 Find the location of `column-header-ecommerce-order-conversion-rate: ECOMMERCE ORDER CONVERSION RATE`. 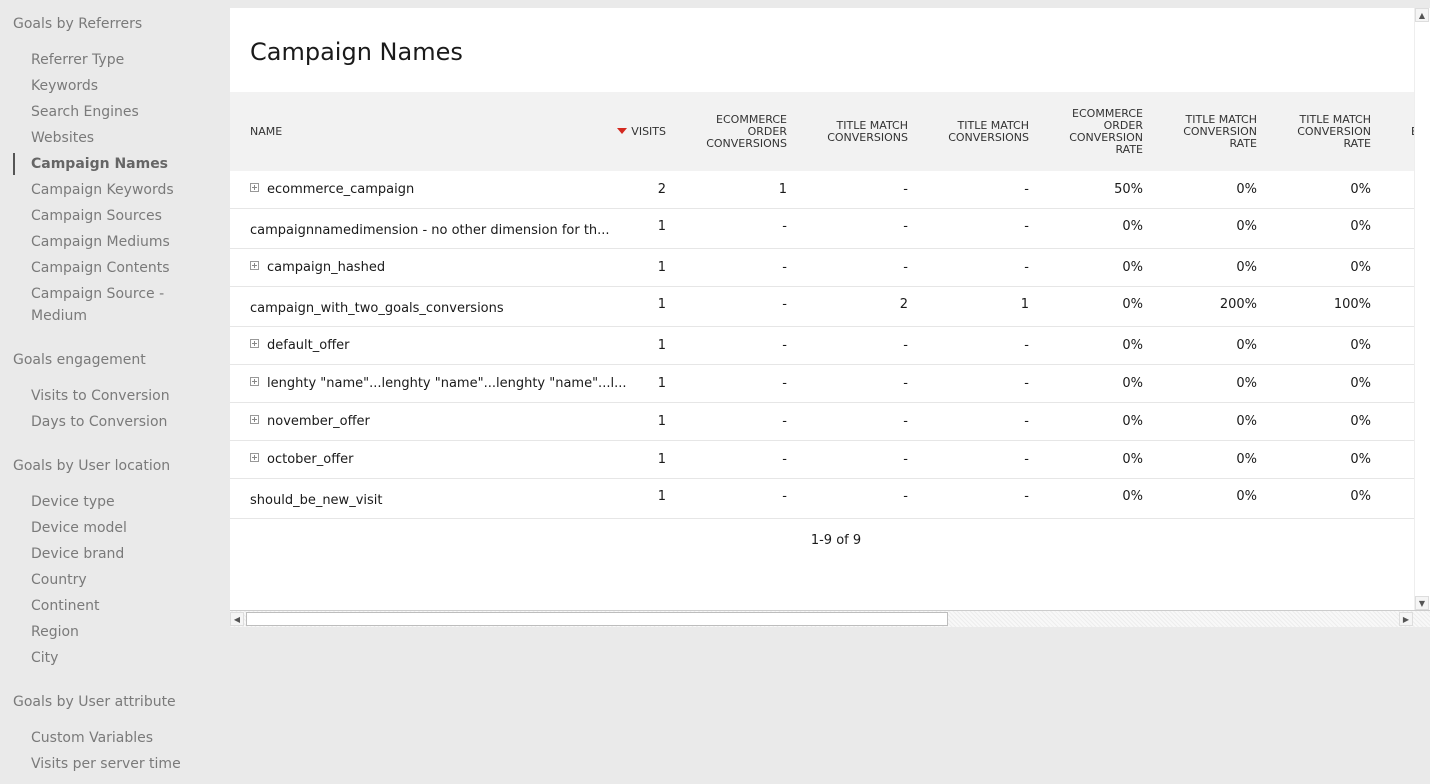

column-header-ecommerce-order-conversion-rate: ECOMMERCE ORDER CONVERSION RATE is located at coordinates (1098, 131).